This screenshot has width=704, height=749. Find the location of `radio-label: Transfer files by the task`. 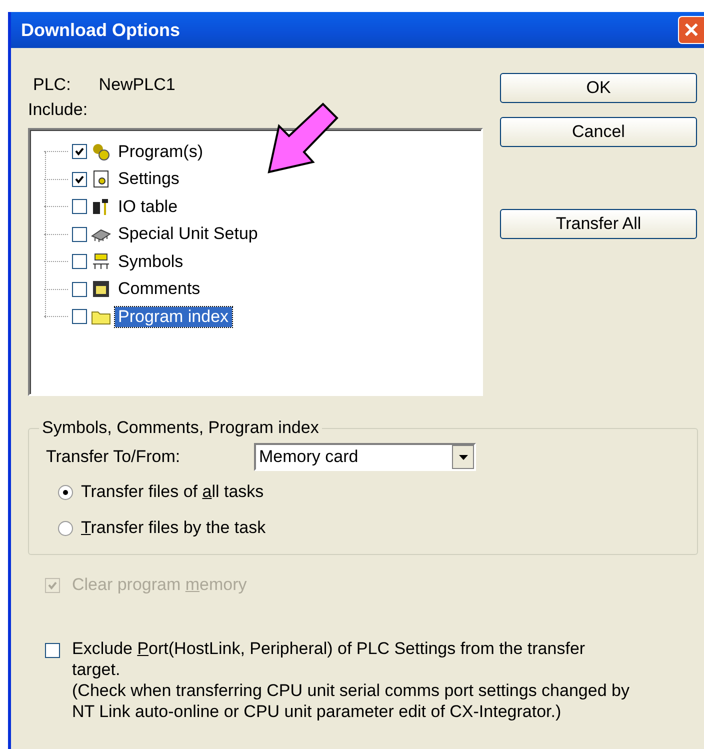

radio-label: Transfer files by the task is located at coordinates (173, 528).